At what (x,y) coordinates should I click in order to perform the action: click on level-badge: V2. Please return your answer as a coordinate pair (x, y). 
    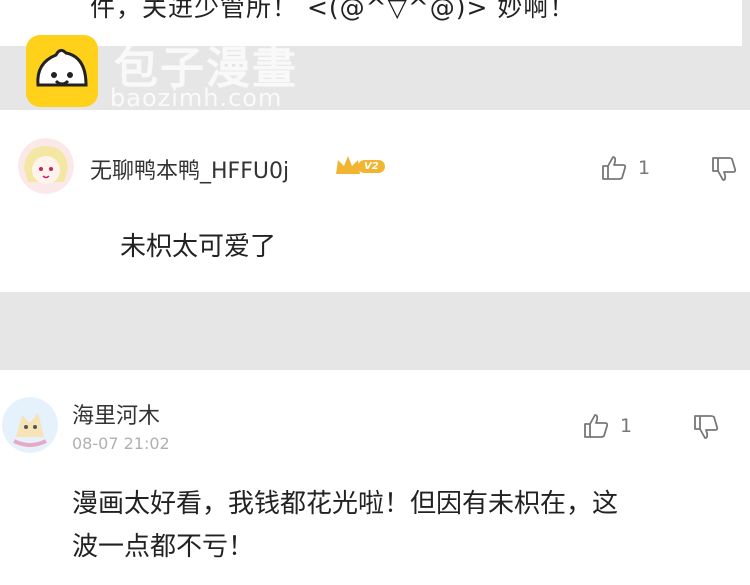
    Looking at the image, I should click on (359, 166).